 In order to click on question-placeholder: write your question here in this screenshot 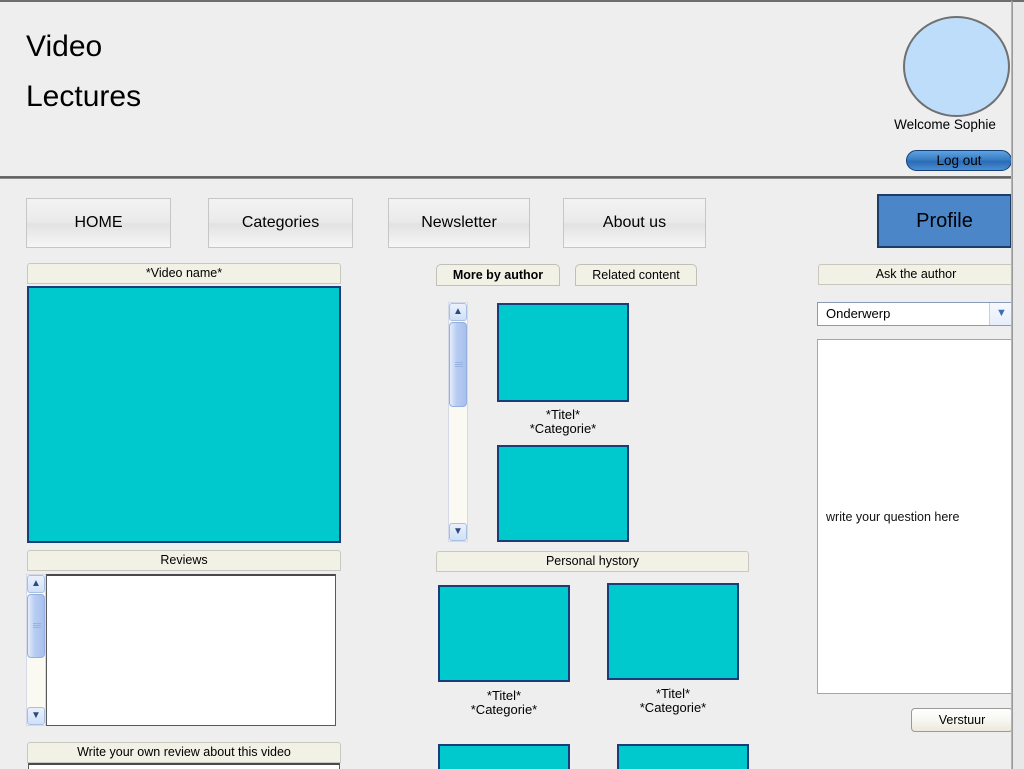, I will do `click(893, 517)`.